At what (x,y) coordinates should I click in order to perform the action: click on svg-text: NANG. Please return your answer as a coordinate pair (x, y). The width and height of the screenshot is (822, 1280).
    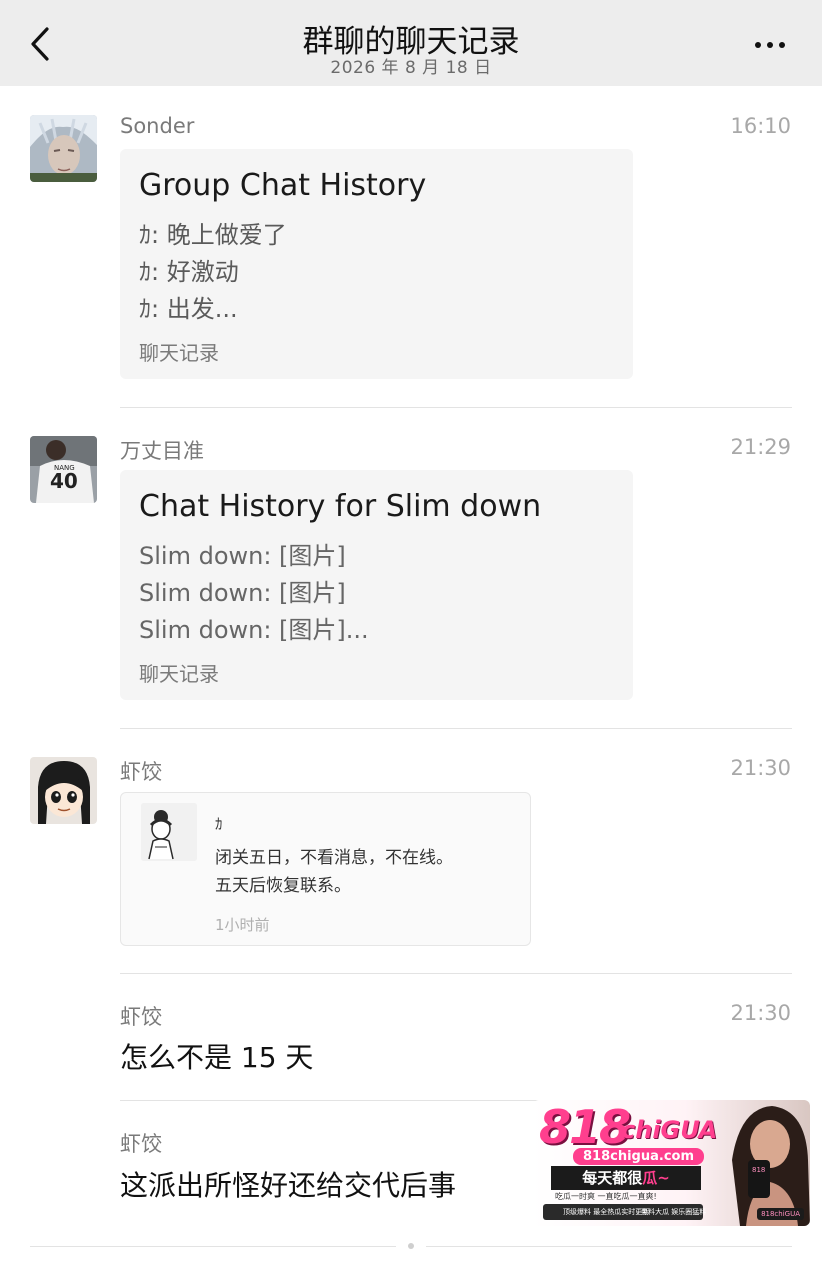
    Looking at the image, I should click on (64, 468).